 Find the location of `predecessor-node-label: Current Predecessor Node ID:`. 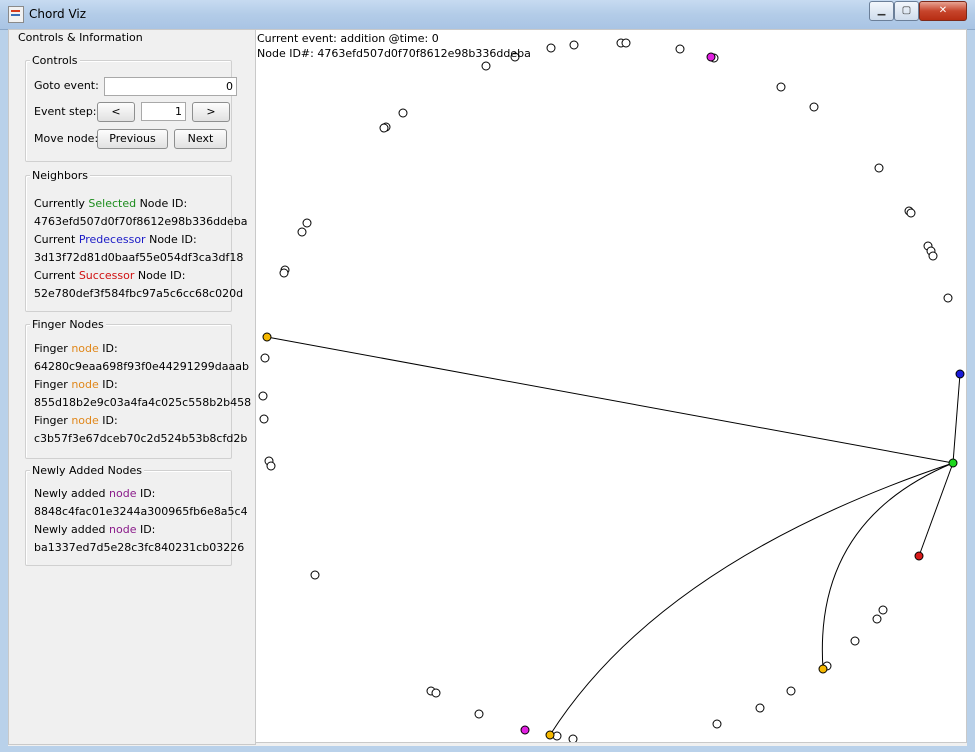

predecessor-node-label: Current Predecessor Node ID: is located at coordinates (115, 239).